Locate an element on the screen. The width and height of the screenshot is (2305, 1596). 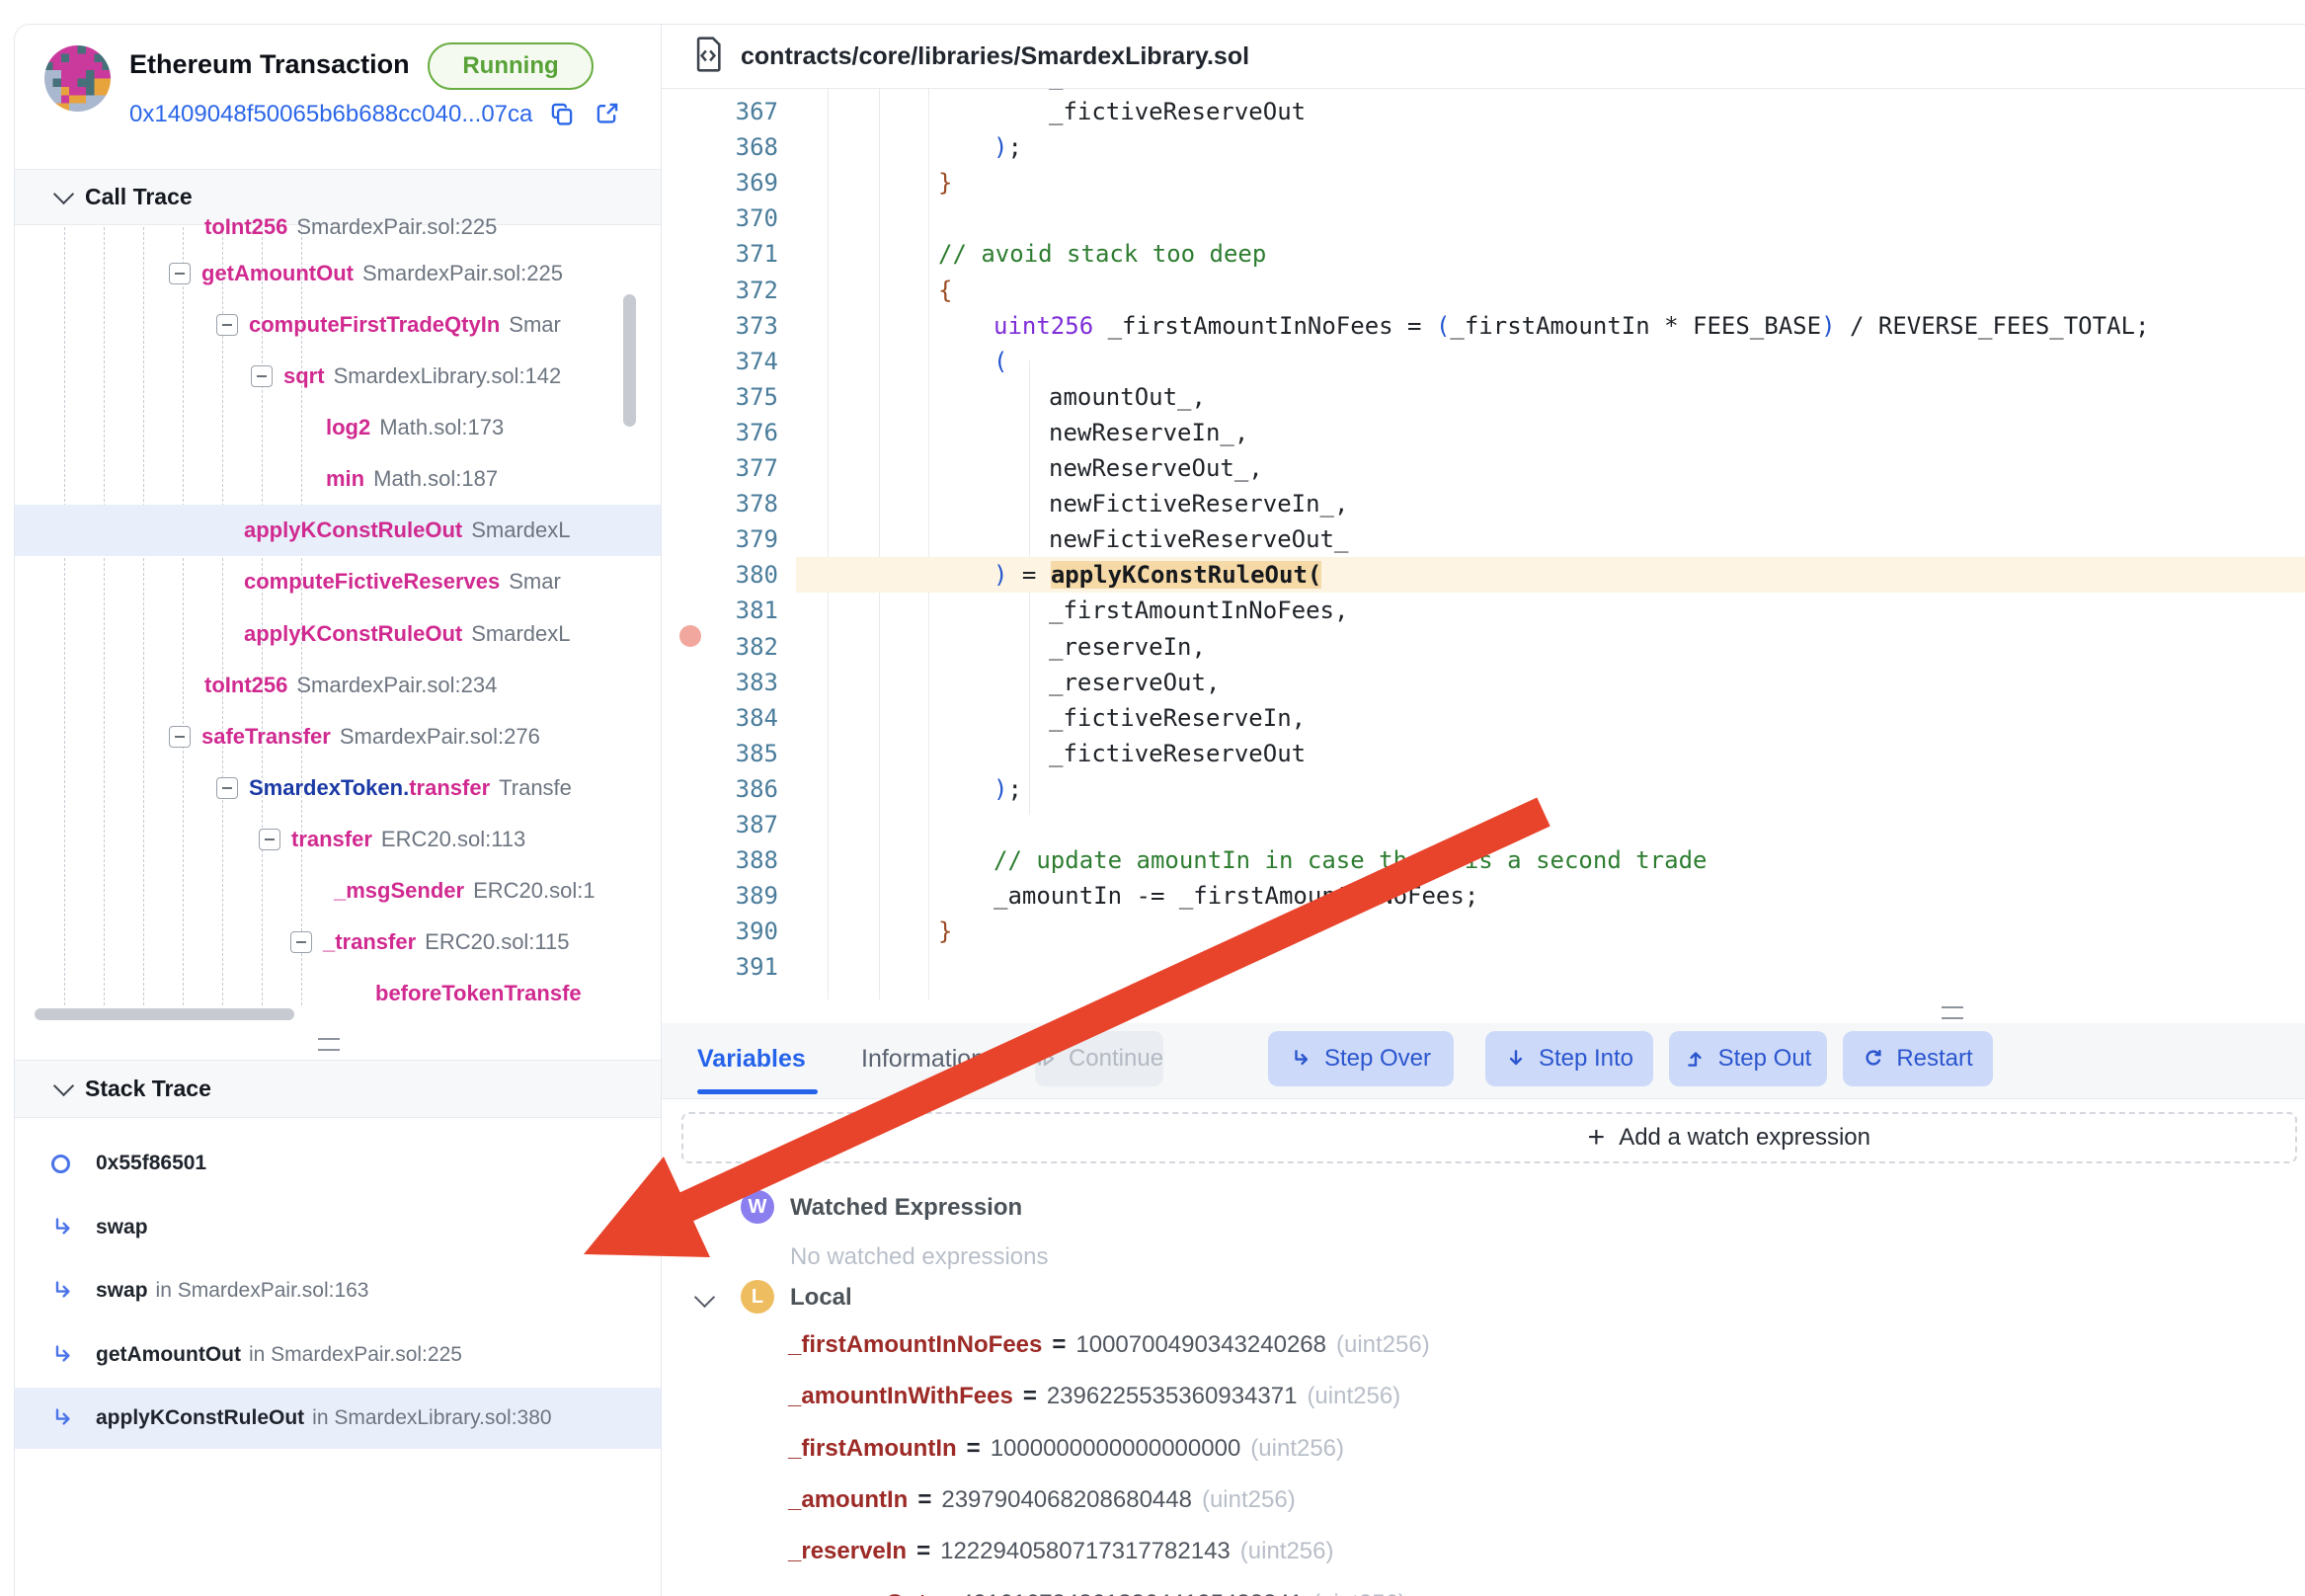
code-line: 368); is located at coordinates (1483, 147).